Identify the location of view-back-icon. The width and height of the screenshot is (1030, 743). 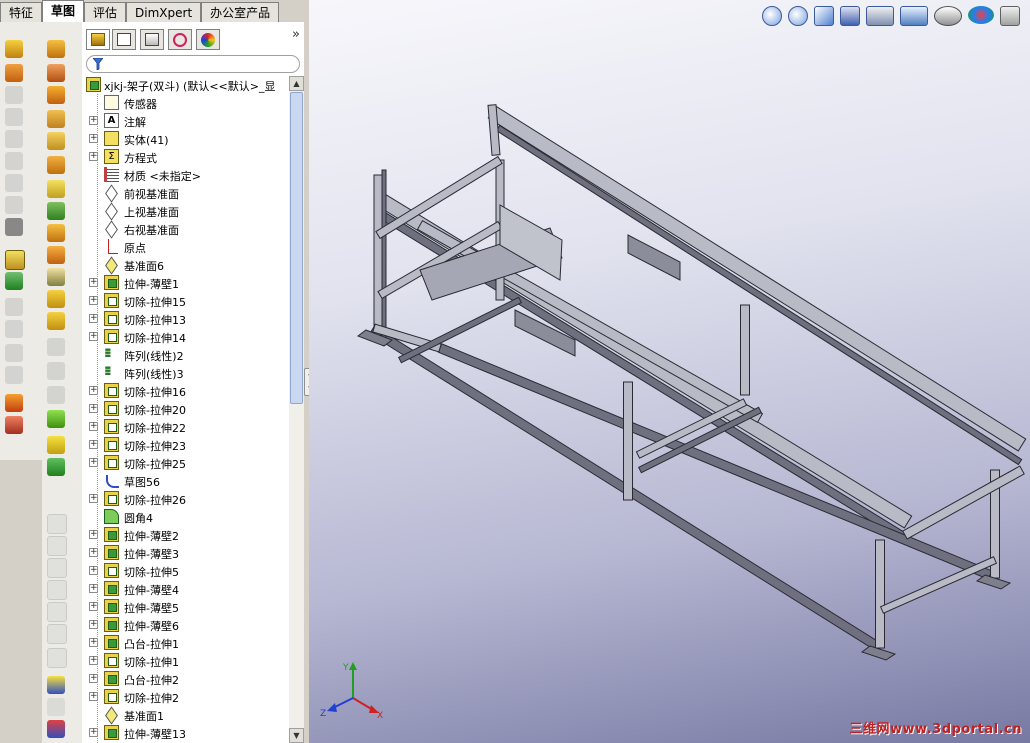
(57, 546).